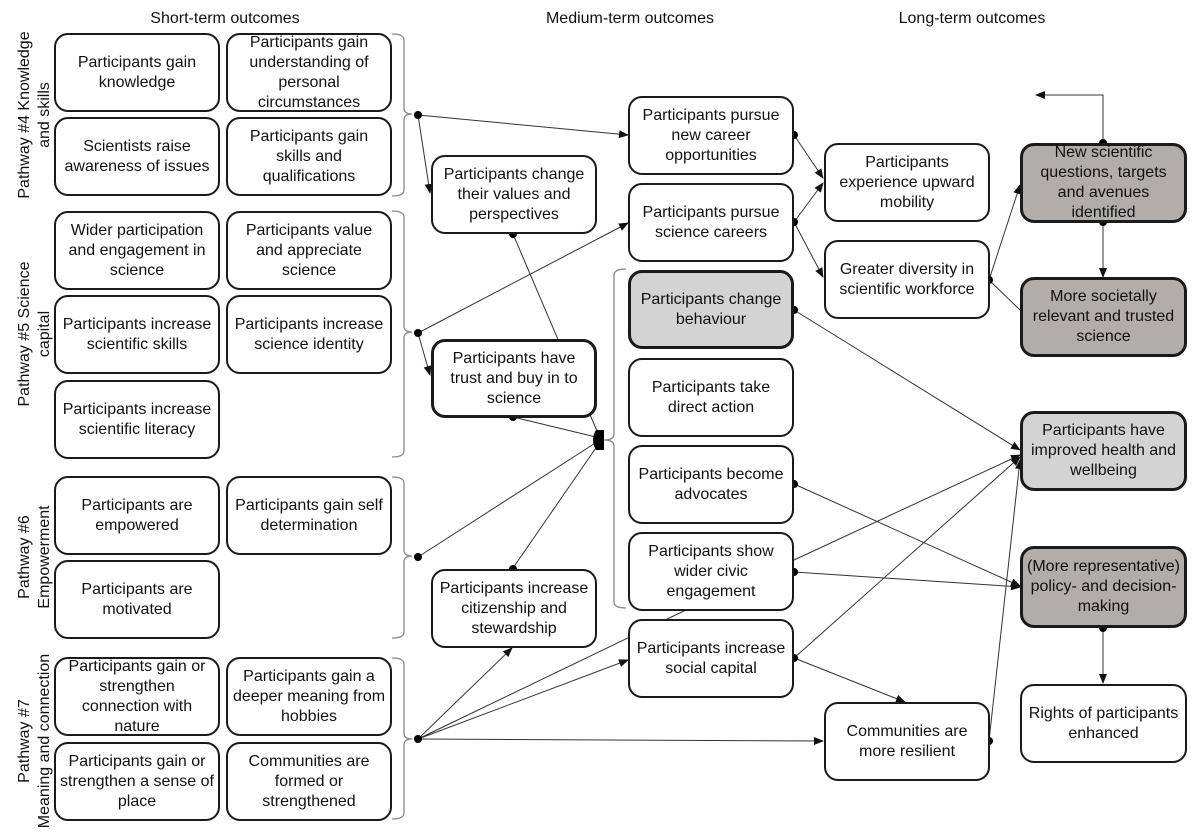 Image resolution: width=1200 pixels, height=836 pixels. What do you see at coordinates (907, 581) in the screenshot?
I see `edge-civic-policy` at bounding box center [907, 581].